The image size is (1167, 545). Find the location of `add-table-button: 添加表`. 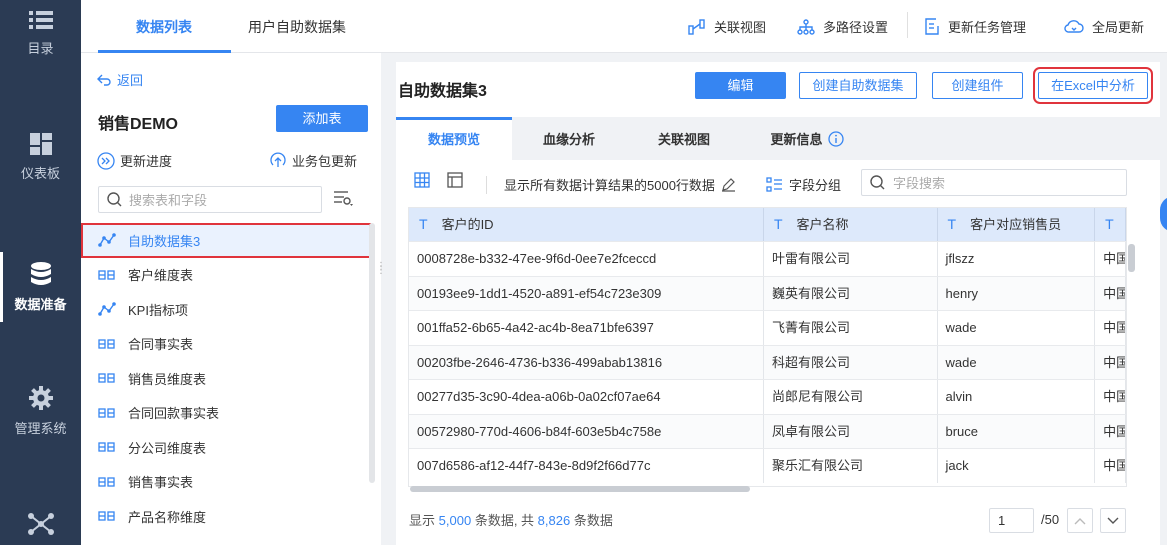

add-table-button: 添加表 is located at coordinates (322, 118).